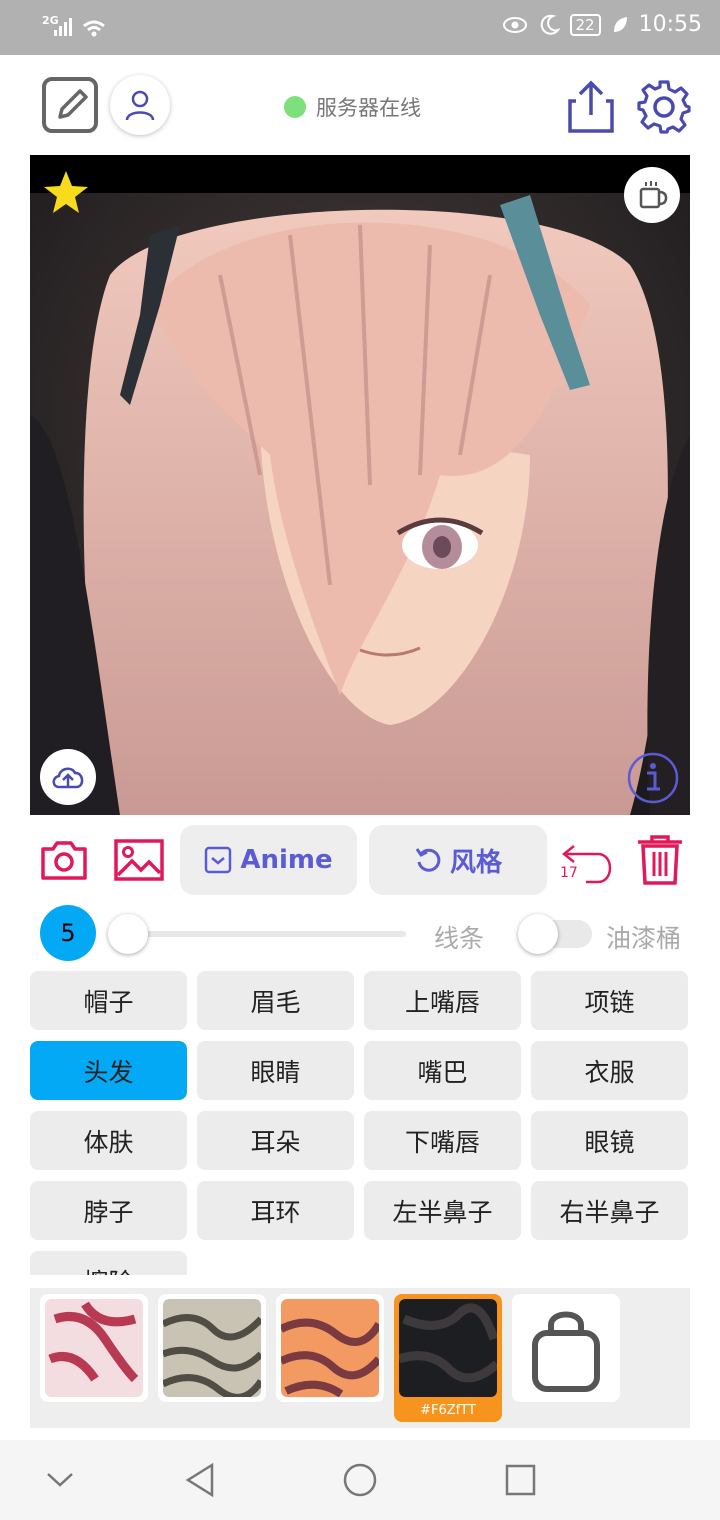  What do you see at coordinates (108, 1210) in the screenshot?
I see `part-button: 脖子` at bounding box center [108, 1210].